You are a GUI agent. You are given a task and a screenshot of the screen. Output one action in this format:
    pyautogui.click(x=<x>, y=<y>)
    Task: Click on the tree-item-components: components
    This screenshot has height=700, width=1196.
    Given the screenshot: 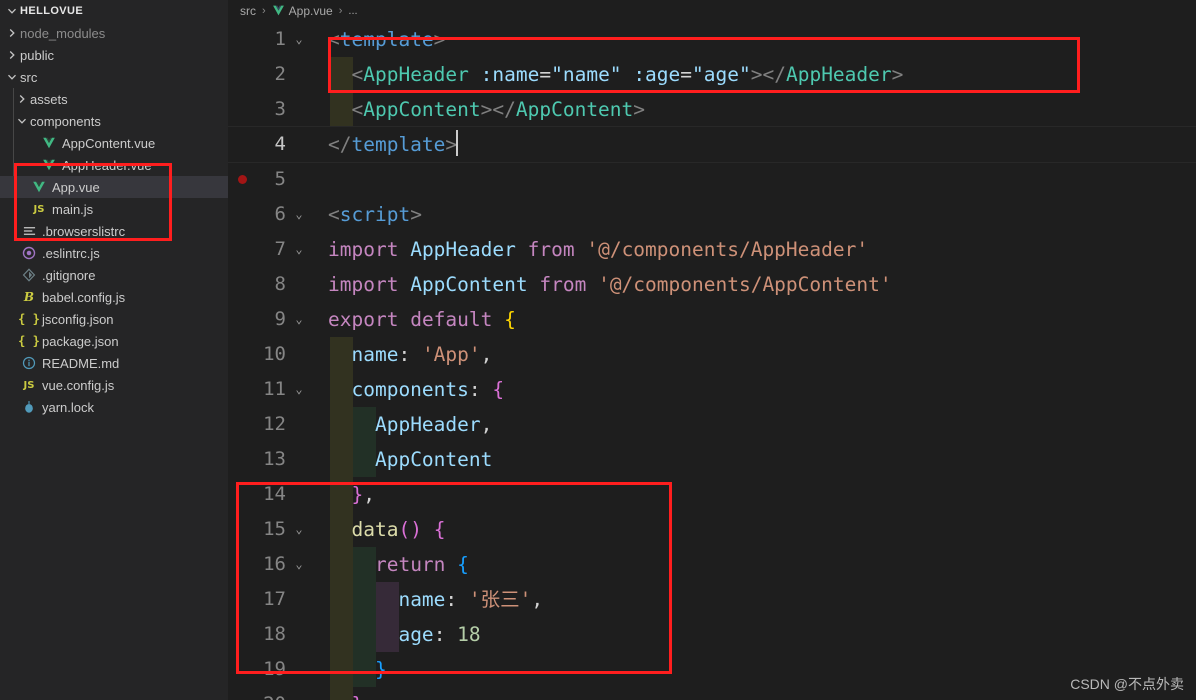 What is the action you would take?
    pyautogui.click(x=114, y=121)
    